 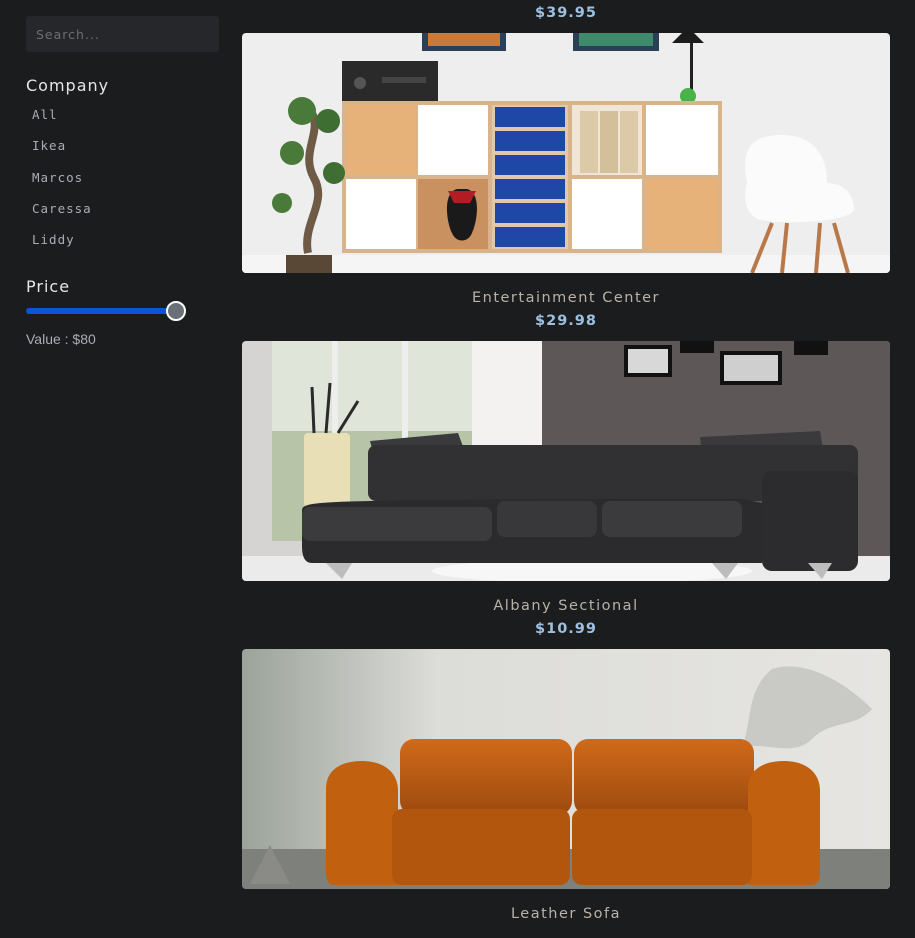 I want to click on price-slider-track, so click(x=101, y=311).